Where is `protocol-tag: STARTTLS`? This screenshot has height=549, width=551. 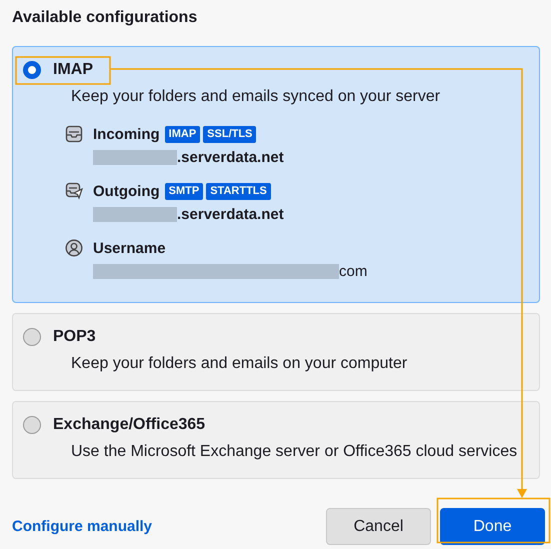 protocol-tag: STARTTLS is located at coordinates (238, 191).